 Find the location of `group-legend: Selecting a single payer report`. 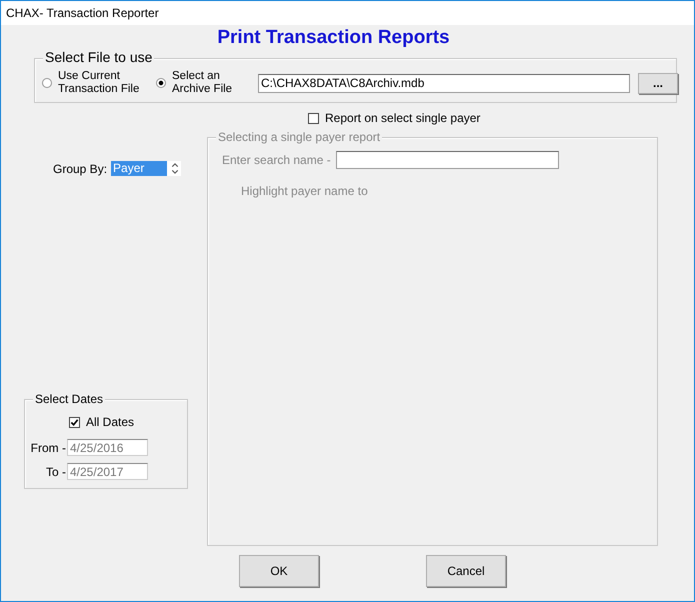

group-legend: Selecting a single payer report is located at coordinates (299, 137).